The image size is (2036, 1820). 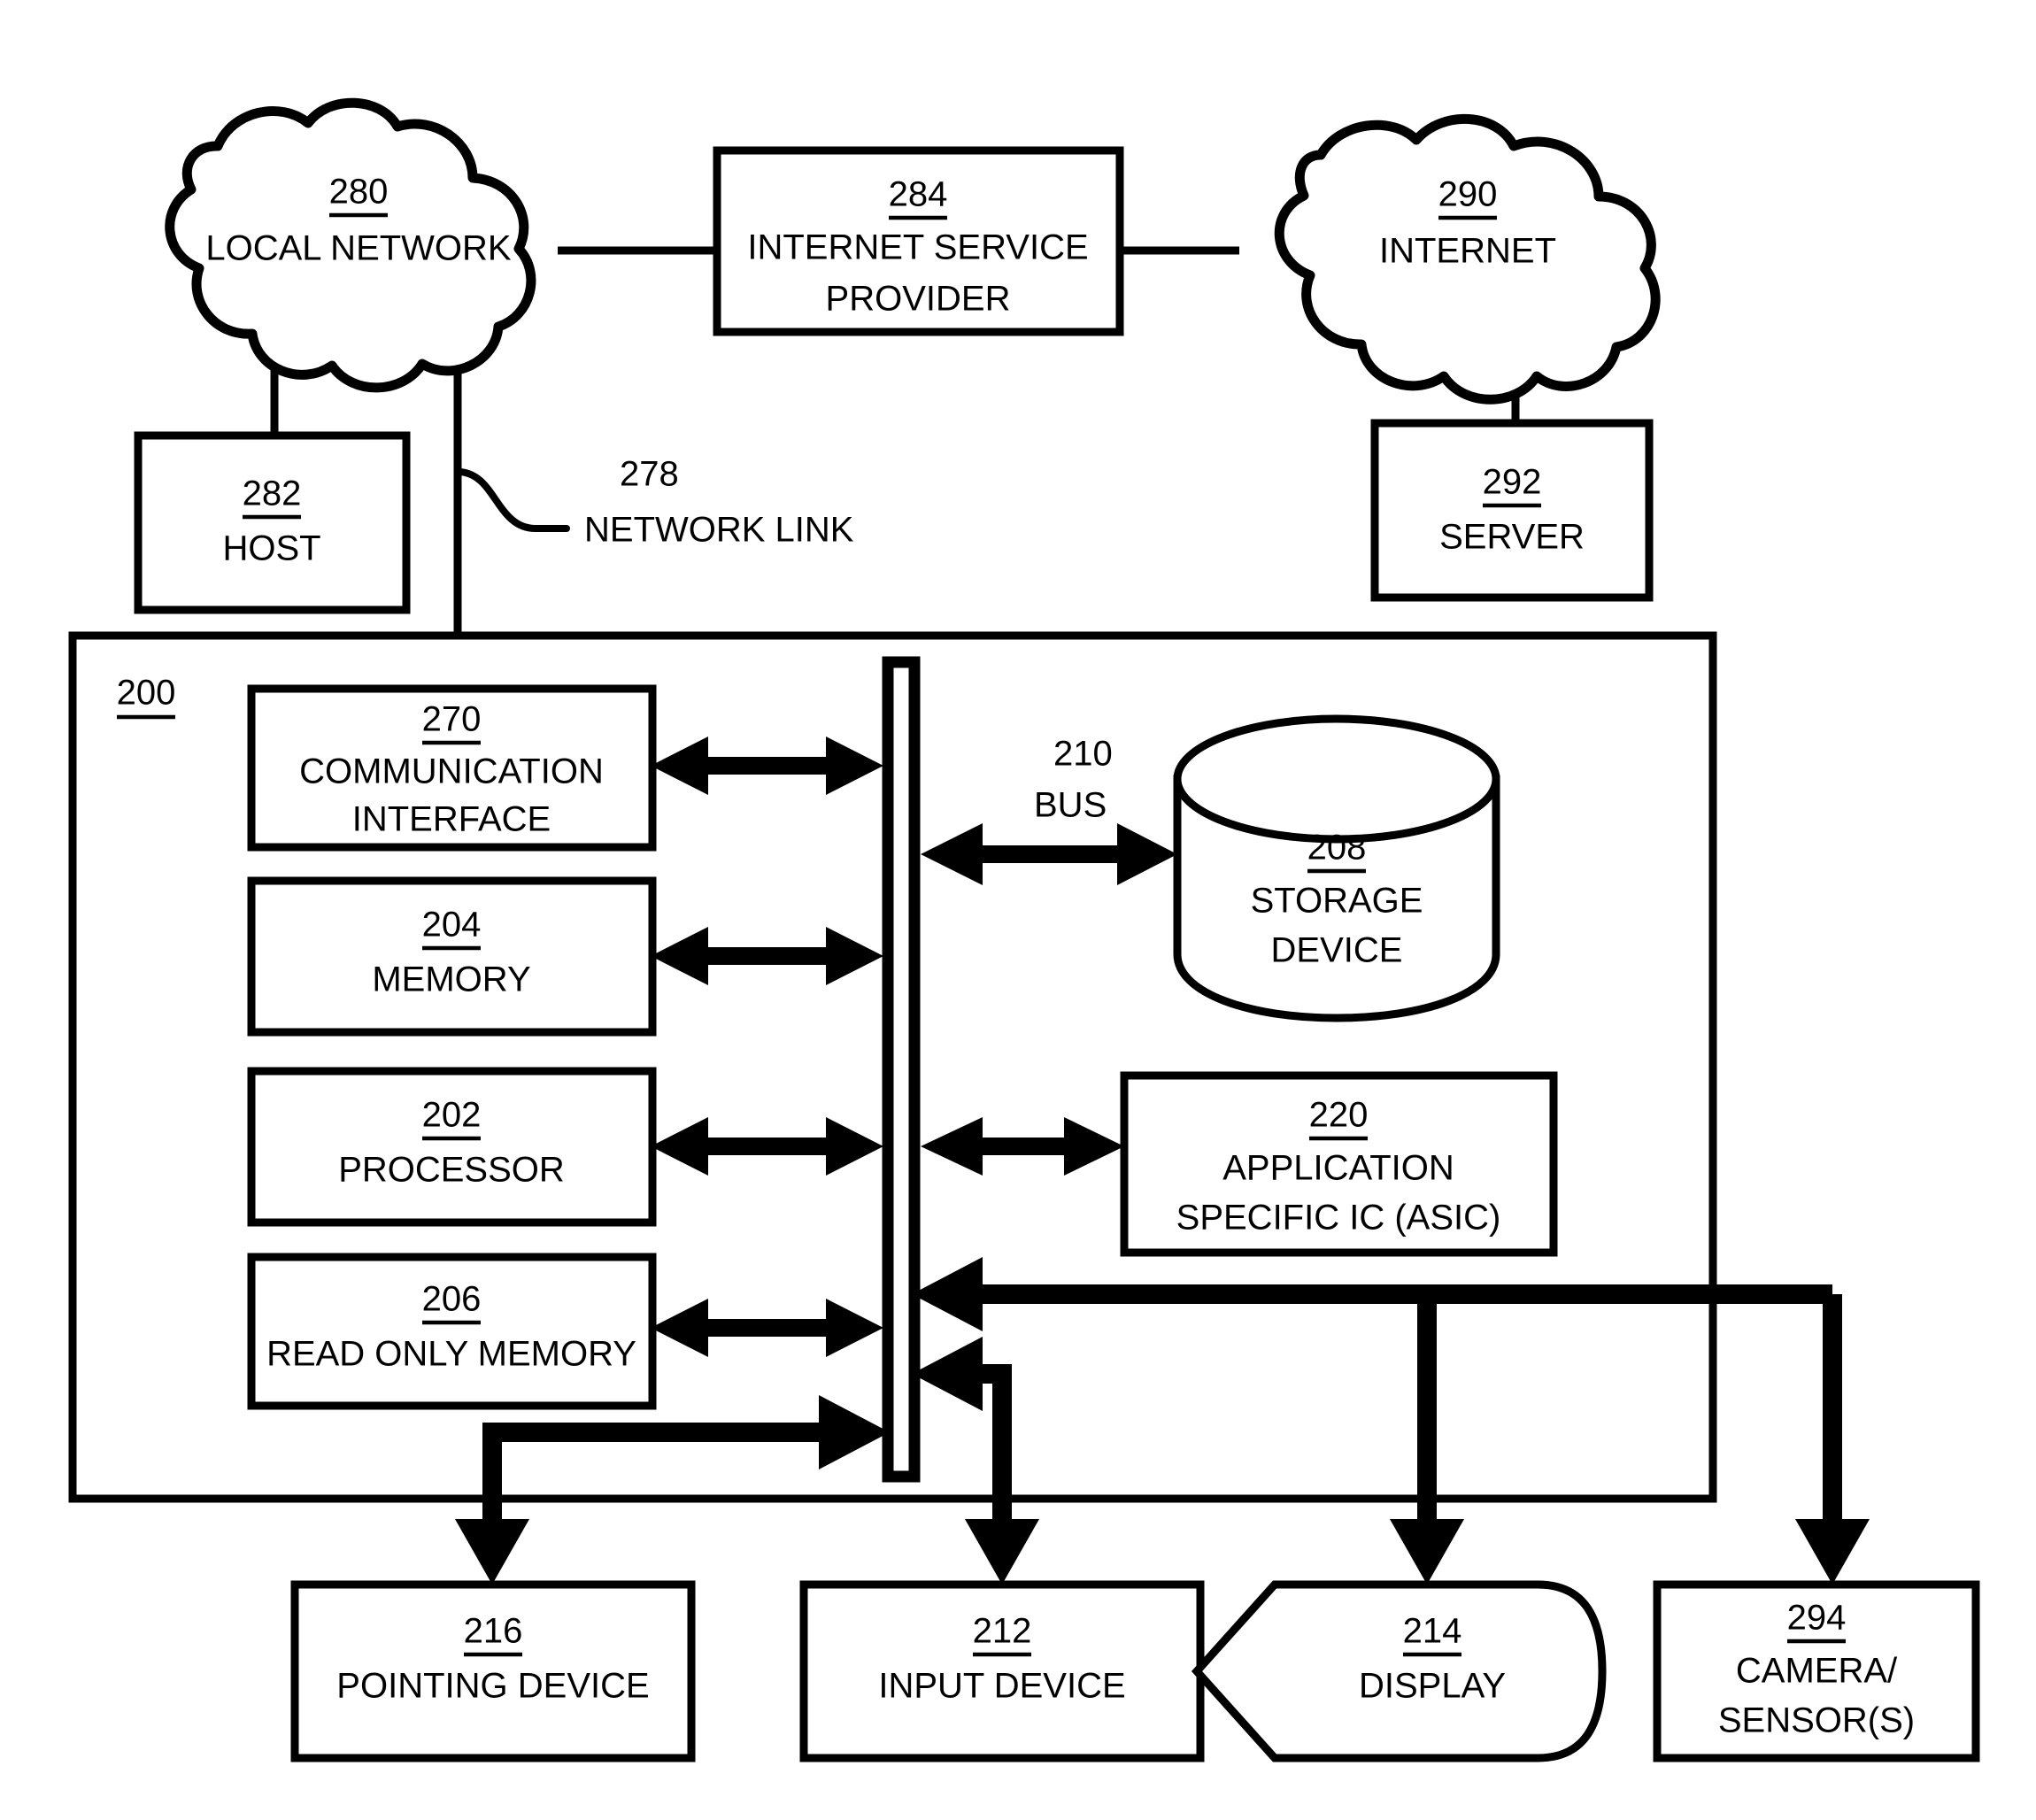 What do you see at coordinates (1817, 1618) in the screenshot?
I see `camera-sensors-ref: 294` at bounding box center [1817, 1618].